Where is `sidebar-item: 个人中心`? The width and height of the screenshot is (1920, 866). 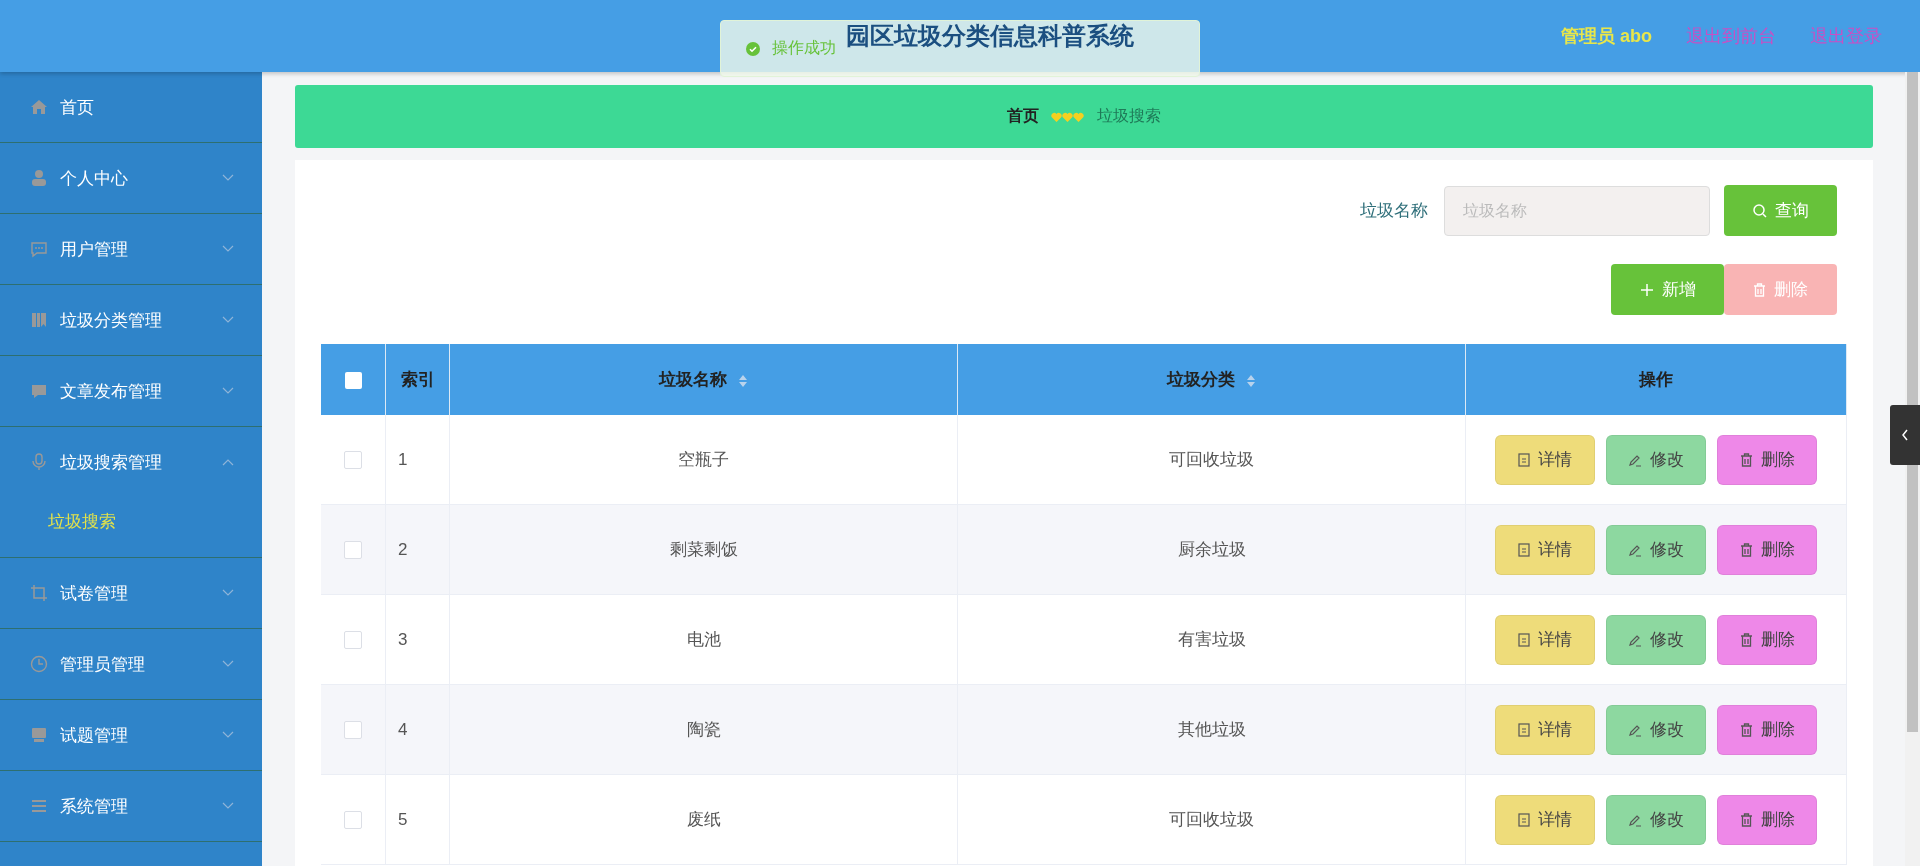
sidebar-item: 个人中心 is located at coordinates (131, 178).